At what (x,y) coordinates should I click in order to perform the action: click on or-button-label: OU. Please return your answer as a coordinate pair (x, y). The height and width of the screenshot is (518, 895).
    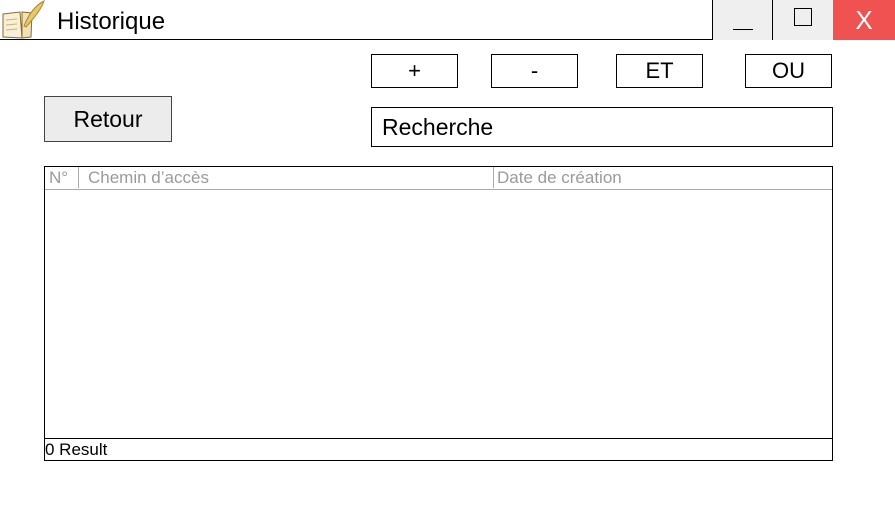
    Looking at the image, I should click on (788, 70).